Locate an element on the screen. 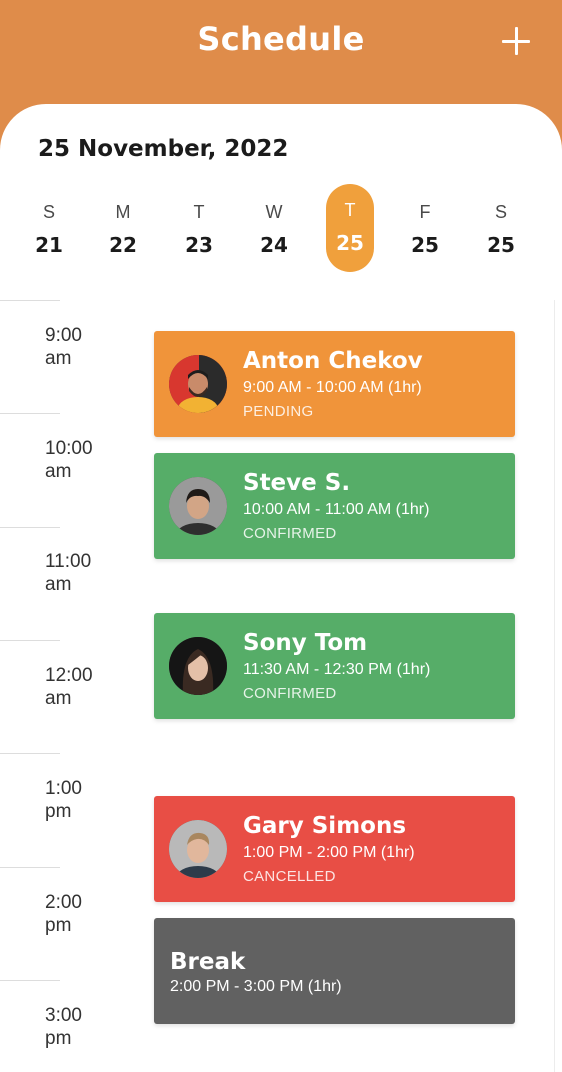 The image size is (562, 1072). break-title: Break is located at coordinates (208, 962).